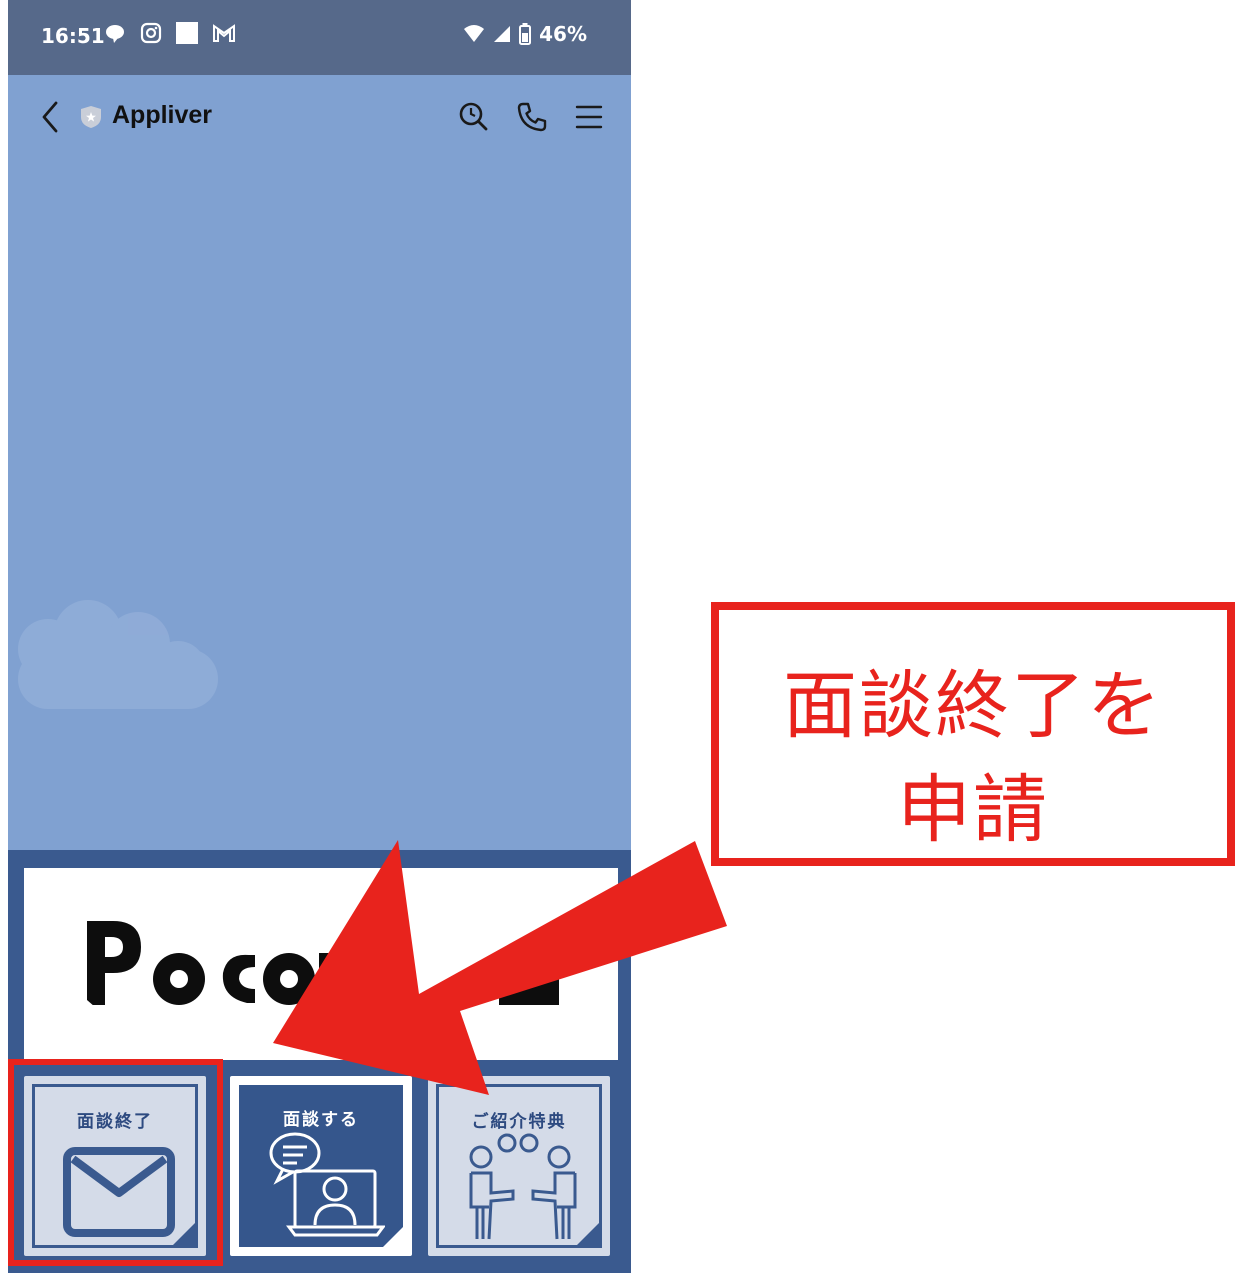 This screenshot has width=1247, height=1273. I want to click on highlight-box, so click(115, 1162).